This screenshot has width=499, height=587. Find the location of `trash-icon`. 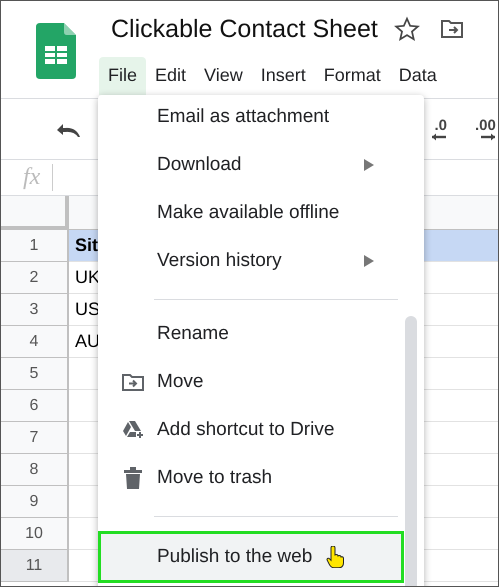

trash-icon is located at coordinates (133, 478).